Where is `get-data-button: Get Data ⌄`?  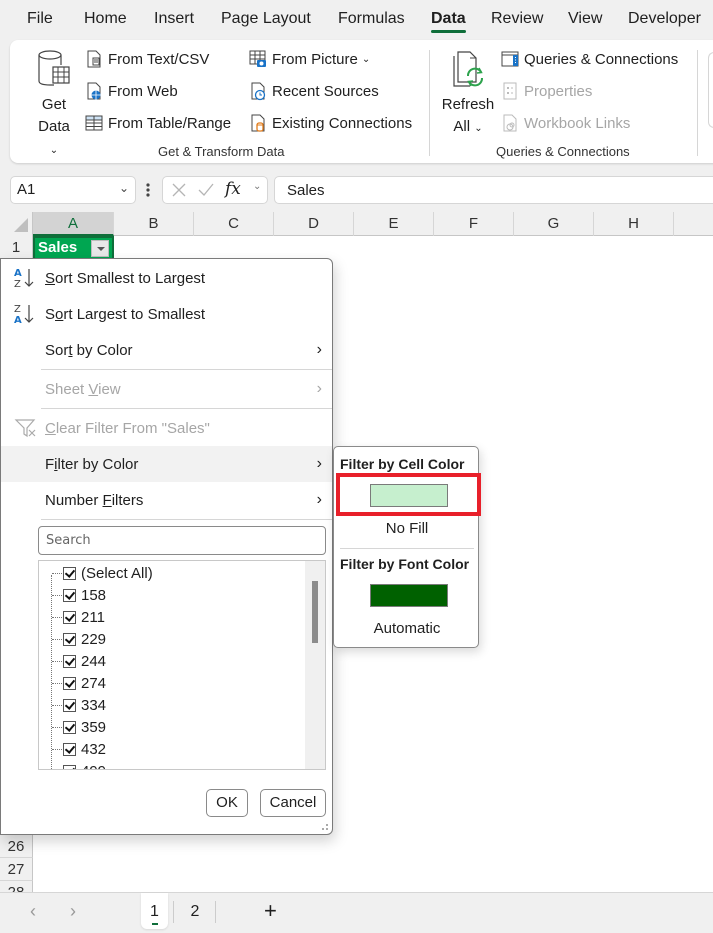
get-data-button: Get Data ⌄ is located at coordinates (54, 105).